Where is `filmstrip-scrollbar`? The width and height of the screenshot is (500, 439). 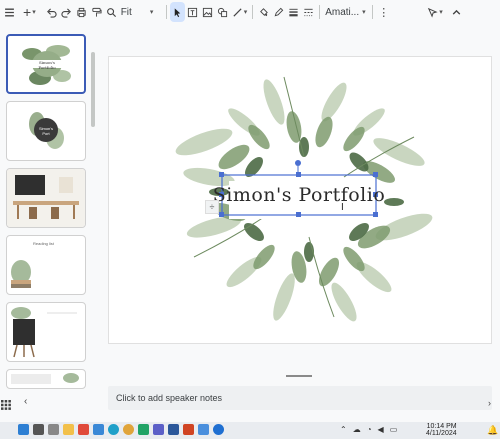
filmstrip-scrollbar is located at coordinates (93, 89).